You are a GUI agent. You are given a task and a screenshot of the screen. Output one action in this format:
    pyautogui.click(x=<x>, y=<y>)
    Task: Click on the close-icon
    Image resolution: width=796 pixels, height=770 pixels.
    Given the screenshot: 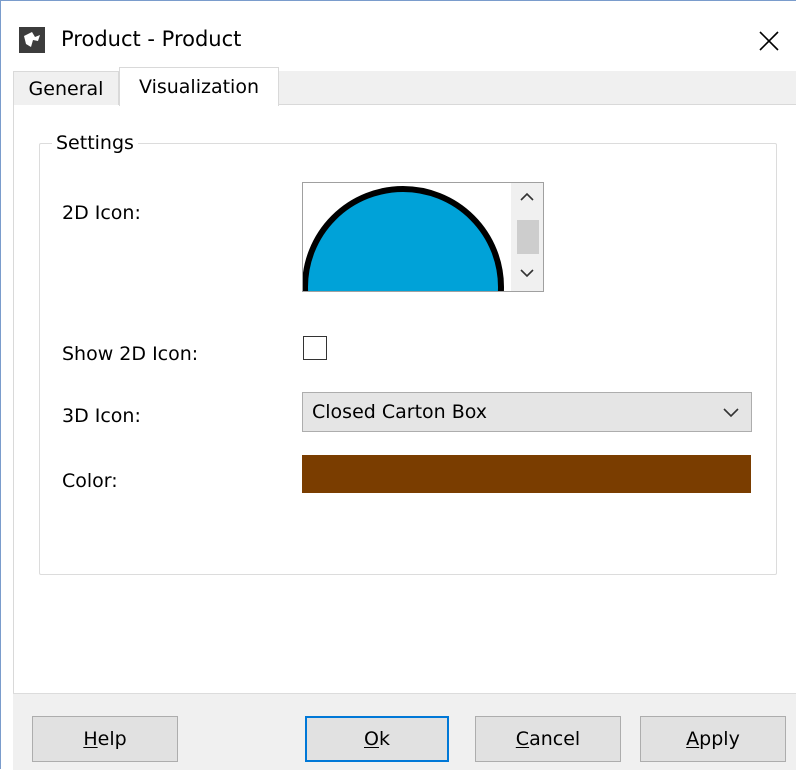 What is the action you would take?
    pyautogui.click(x=769, y=41)
    